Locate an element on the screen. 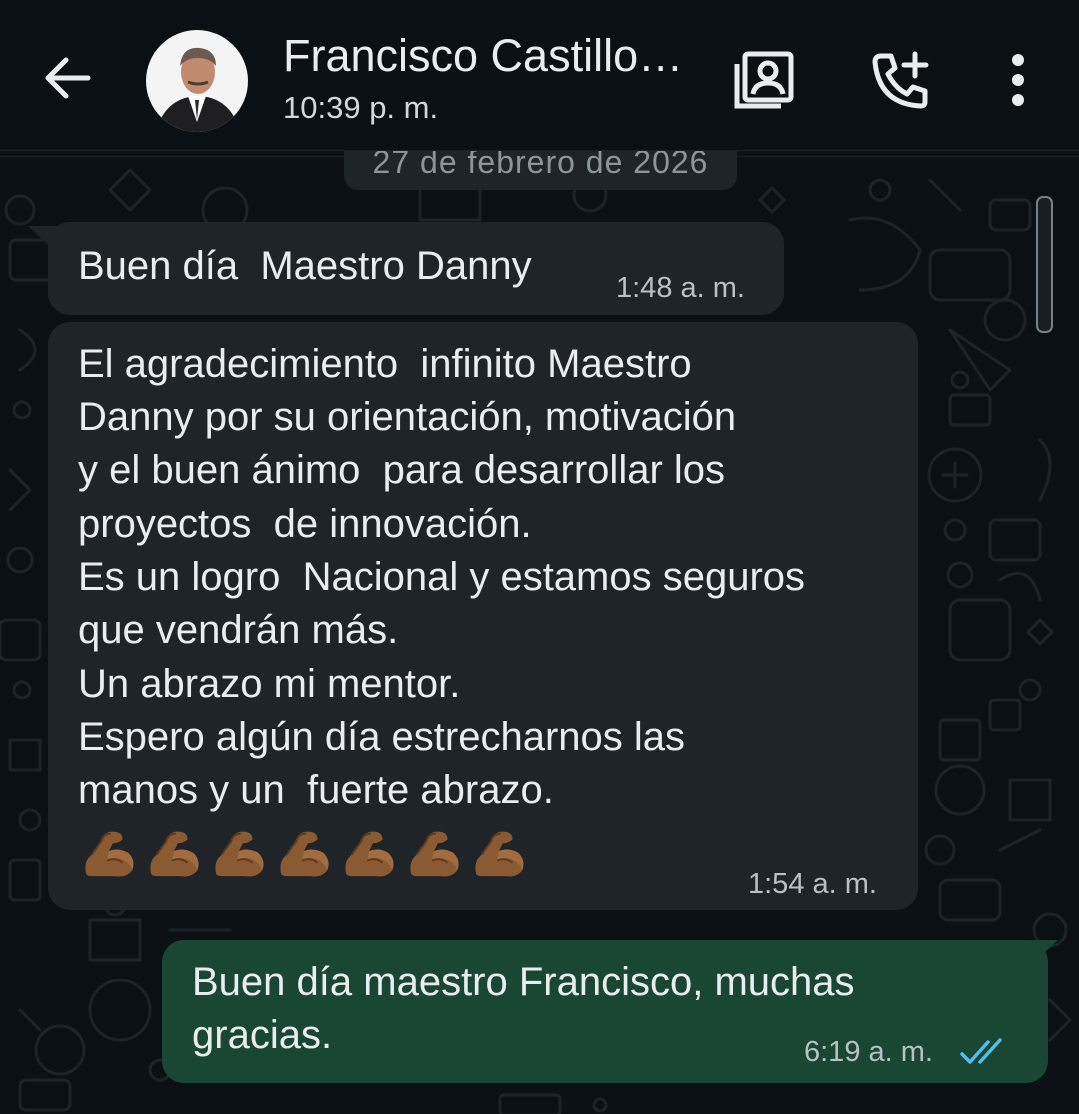 This screenshot has height=1114, width=1079. message-time: 1:48 a. m. is located at coordinates (680, 288).